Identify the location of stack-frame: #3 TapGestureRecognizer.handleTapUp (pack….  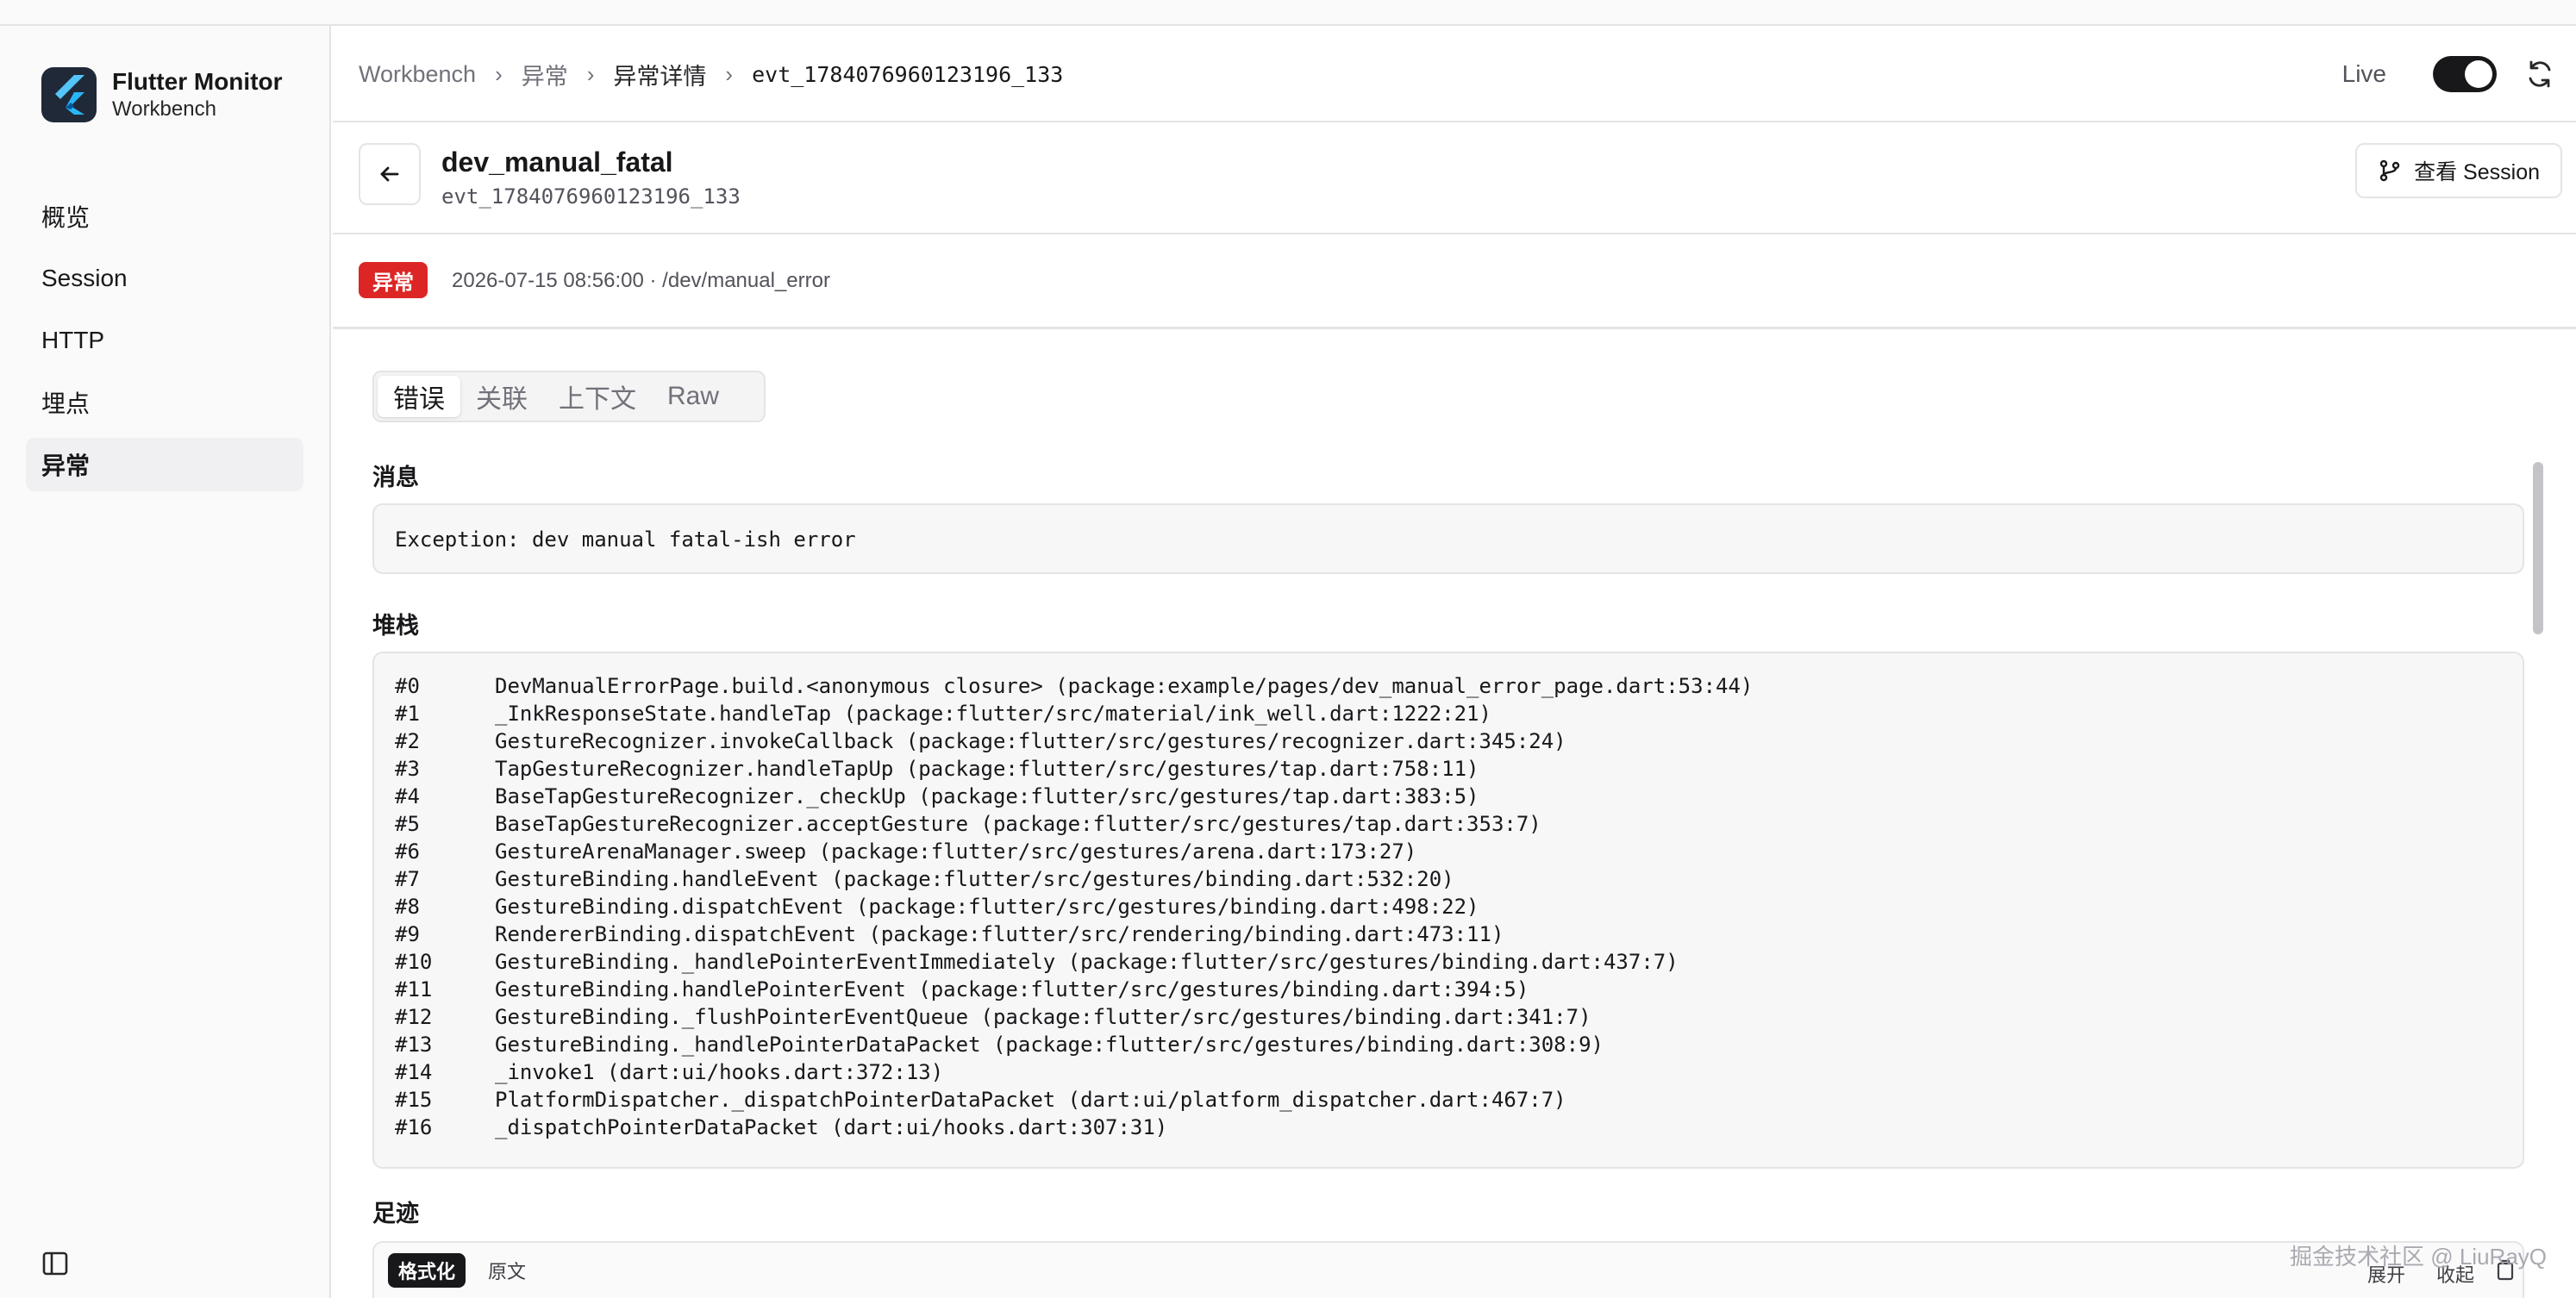
(1074, 769).